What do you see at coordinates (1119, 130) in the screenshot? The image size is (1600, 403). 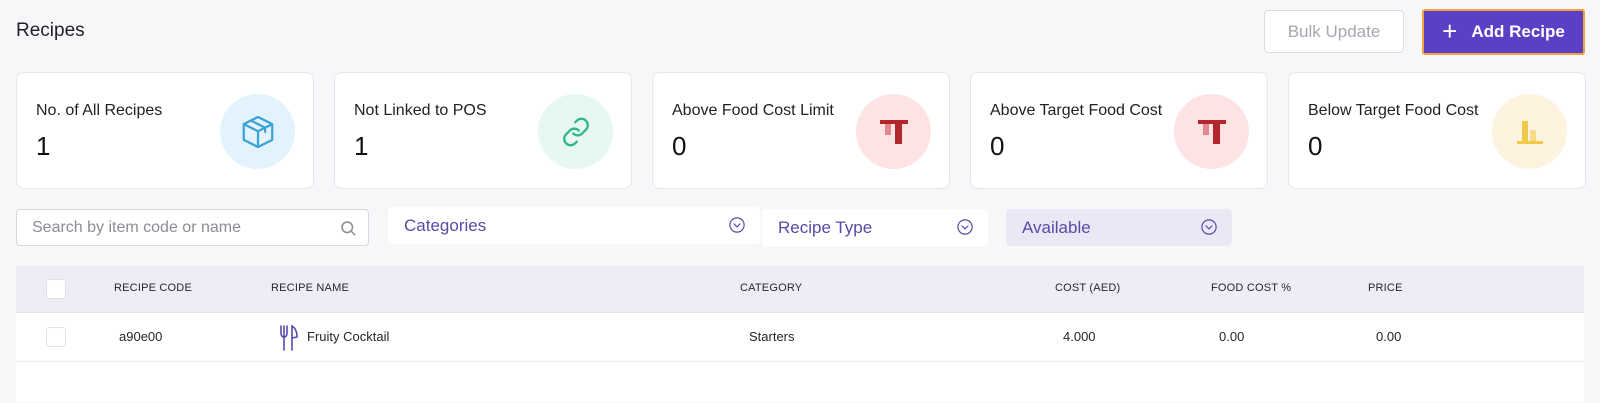 I see `stat-card-above-target-cost: Above Target Food Cost 0` at bounding box center [1119, 130].